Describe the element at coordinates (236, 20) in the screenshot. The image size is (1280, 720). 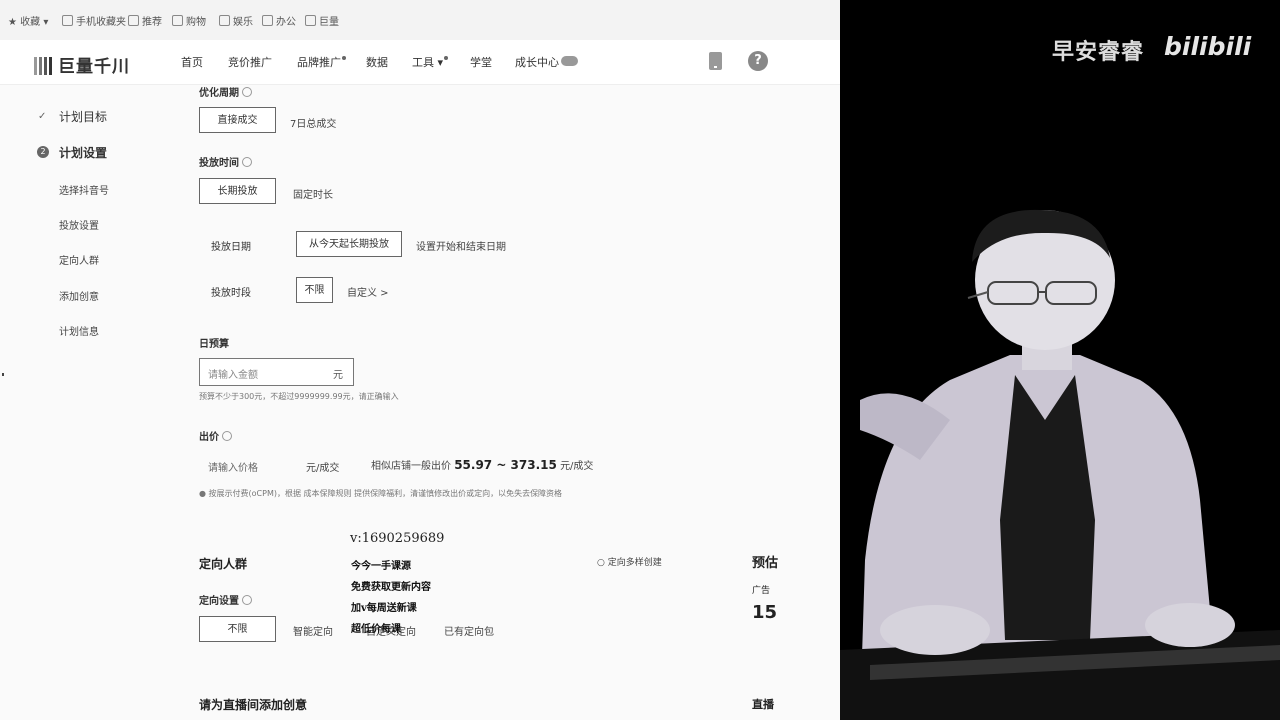
I see `bookmark-entertainment: 娱乐` at that location.